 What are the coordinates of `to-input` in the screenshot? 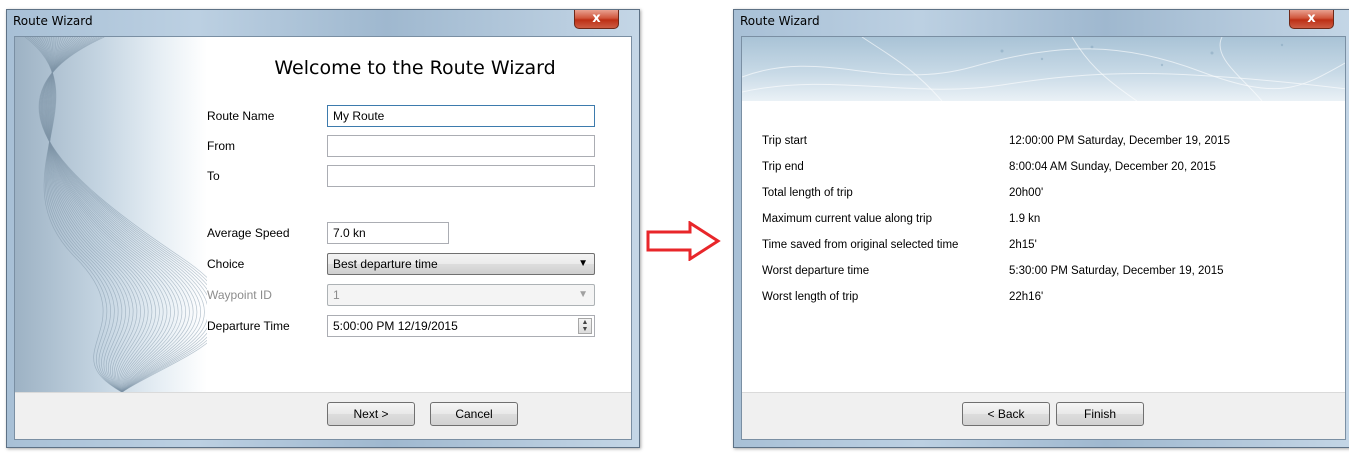 It's located at (461, 176).